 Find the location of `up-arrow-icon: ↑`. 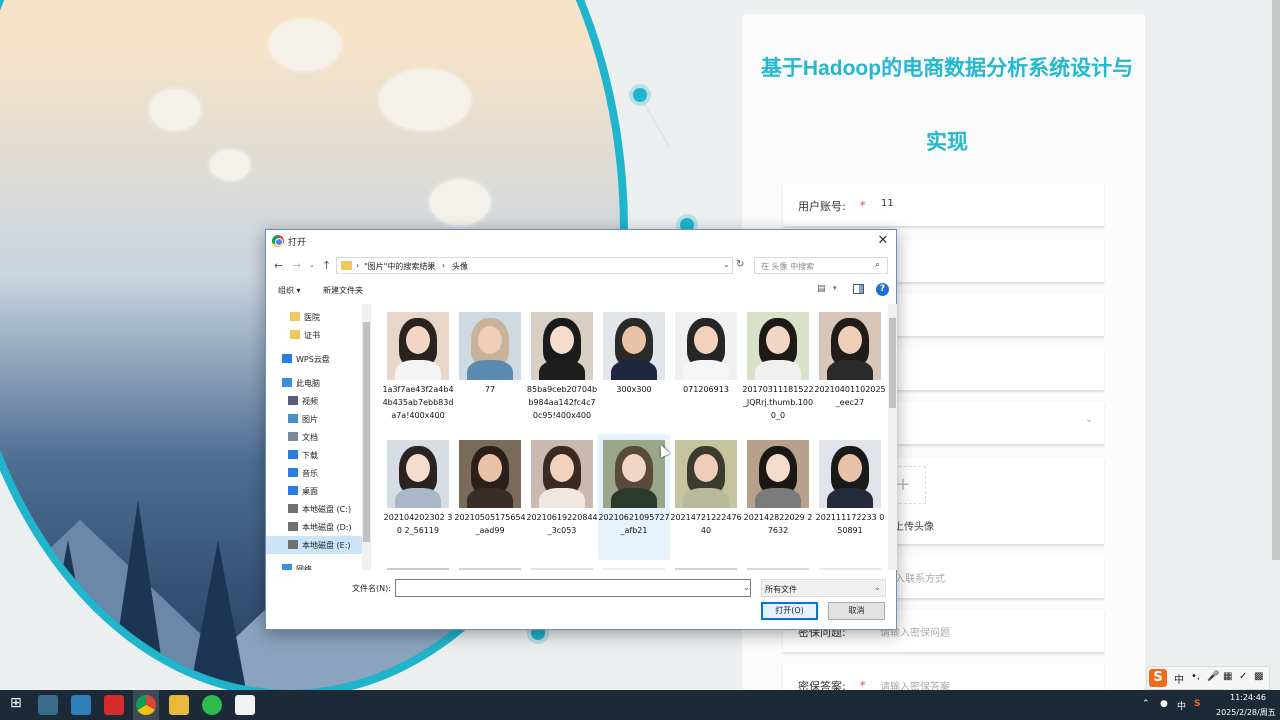

up-arrow-icon: ↑ is located at coordinates (326, 265).